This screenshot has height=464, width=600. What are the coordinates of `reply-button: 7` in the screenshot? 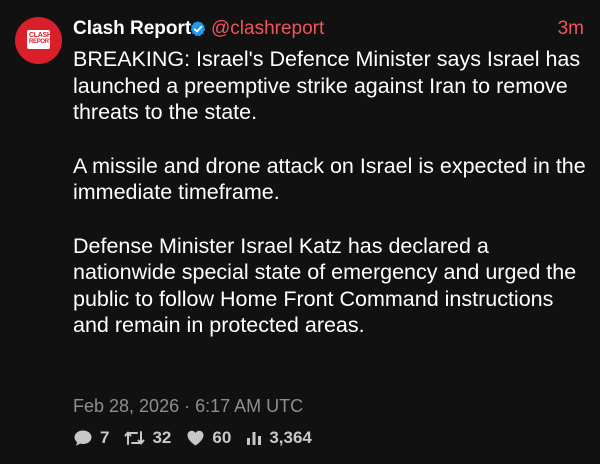 It's located at (91, 438).